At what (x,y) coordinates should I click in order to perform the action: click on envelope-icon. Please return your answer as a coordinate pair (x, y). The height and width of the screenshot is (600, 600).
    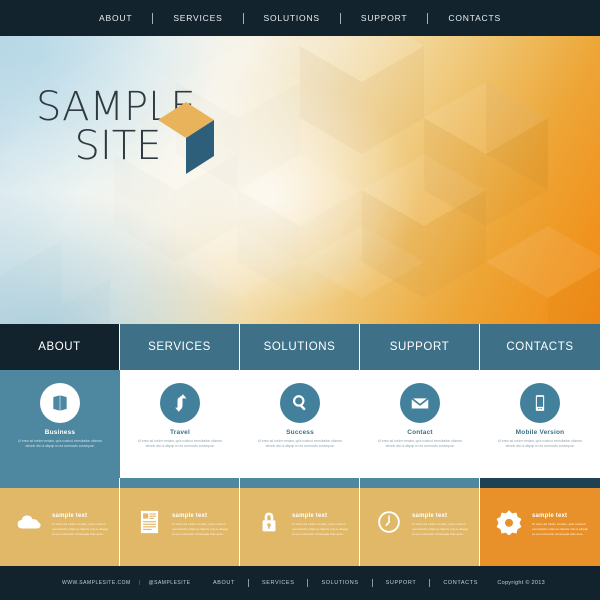
    Looking at the image, I should click on (420, 403).